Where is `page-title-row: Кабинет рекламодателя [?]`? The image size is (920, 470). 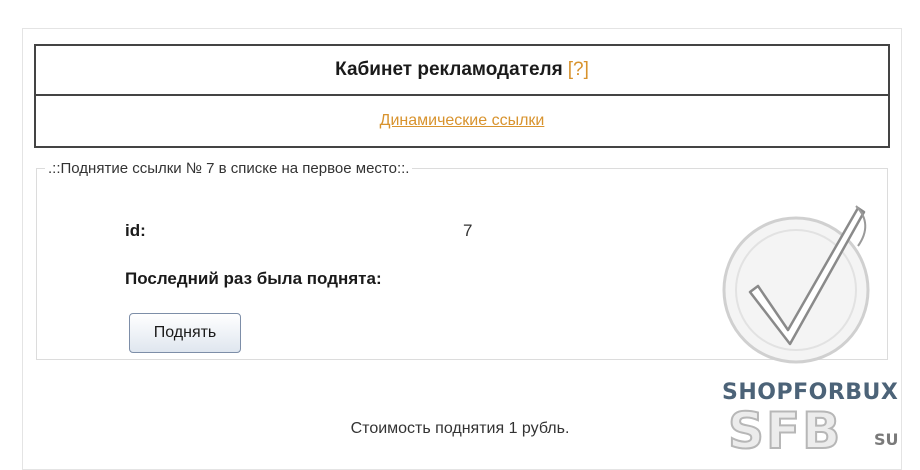 page-title-row: Кабинет рекламодателя [?] is located at coordinates (462, 70).